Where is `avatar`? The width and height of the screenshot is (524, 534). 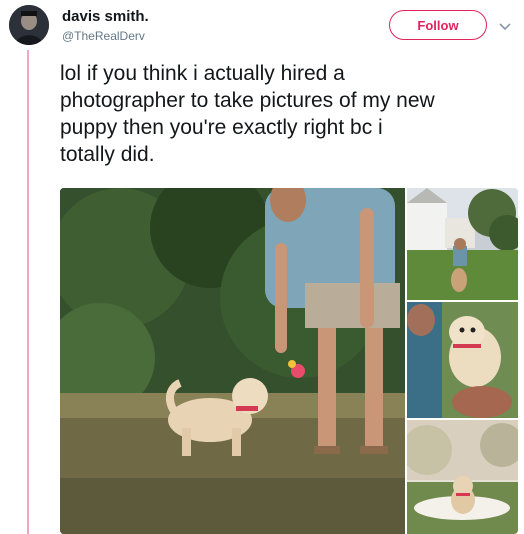
avatar is located at coordinates (29, 25).